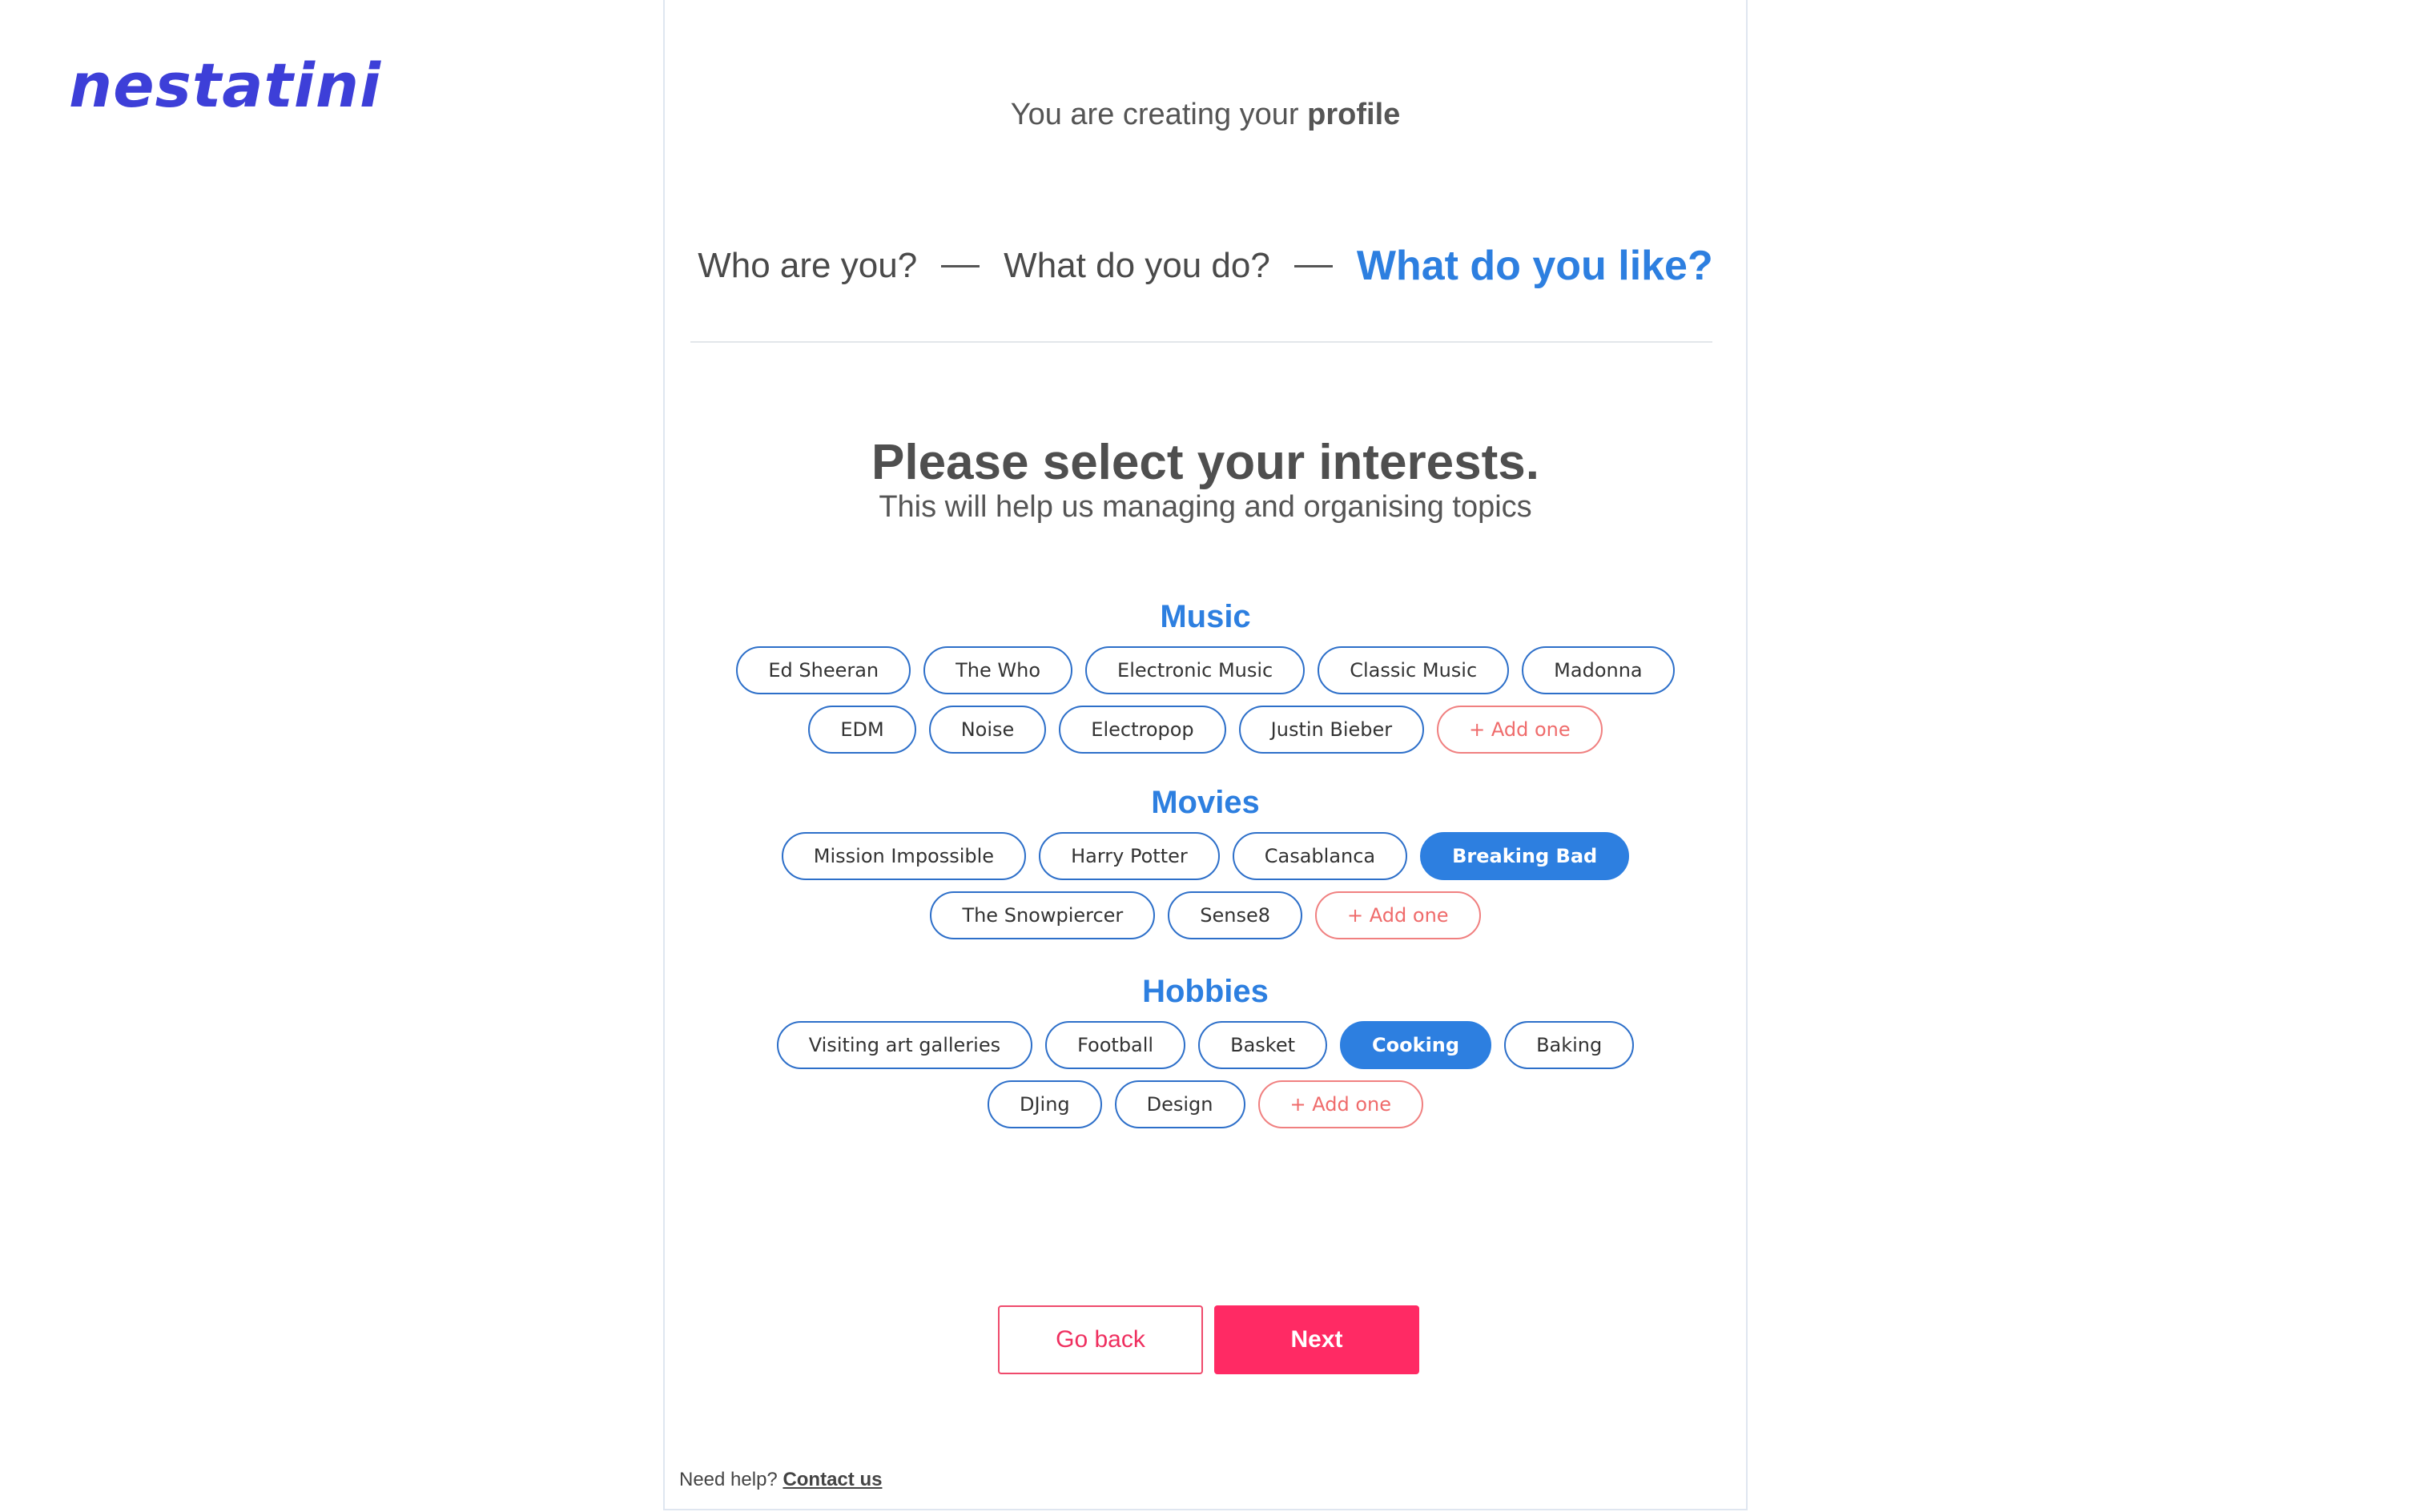  I want to click on movies-heading: Movies, so click(1206, 802).